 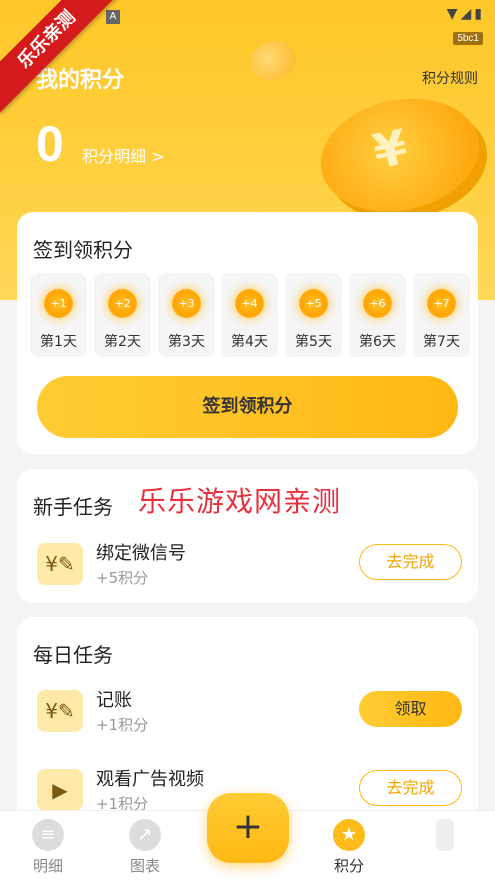 I want to click on add-record-button: +, so click(x=248, y=828).